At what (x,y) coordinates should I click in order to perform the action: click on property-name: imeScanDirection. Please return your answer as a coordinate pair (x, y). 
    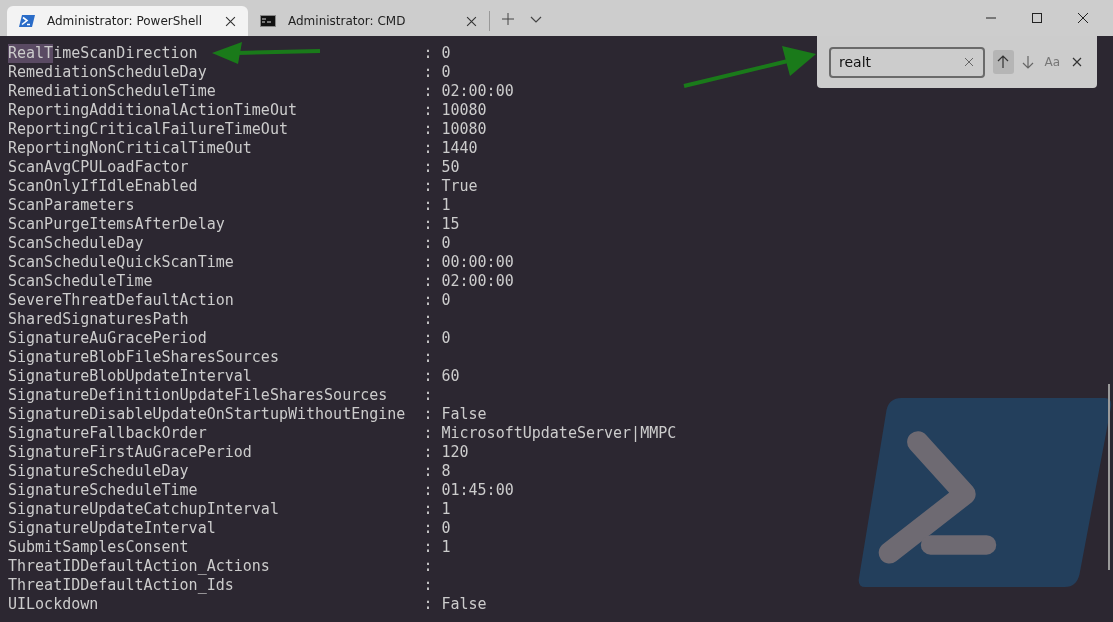
    Looking at the image, I should click on (125, 53).